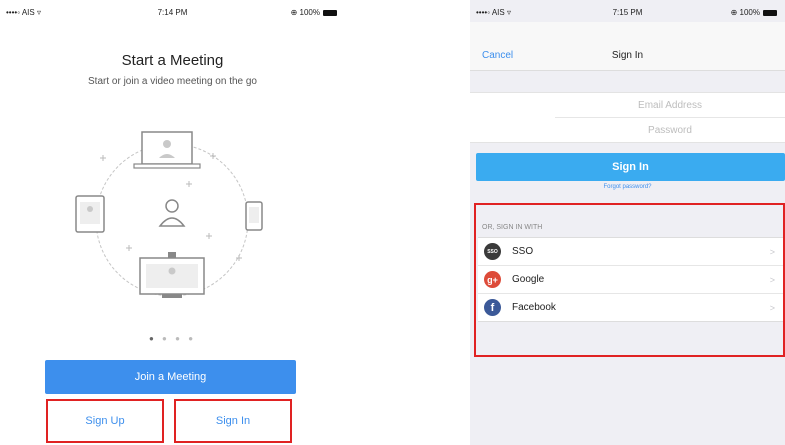 The height and width of the screenshot is (445, 785). Describe the element at coordinates (534, 307) in the screenshot. I see `provider-label: Facebook` at that location.